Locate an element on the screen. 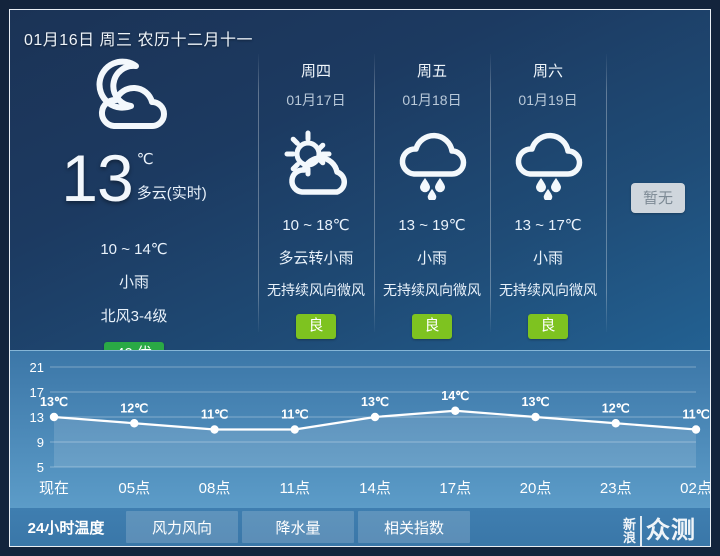  chart-point-label: 14℃ is located at coordinates (455, 396).